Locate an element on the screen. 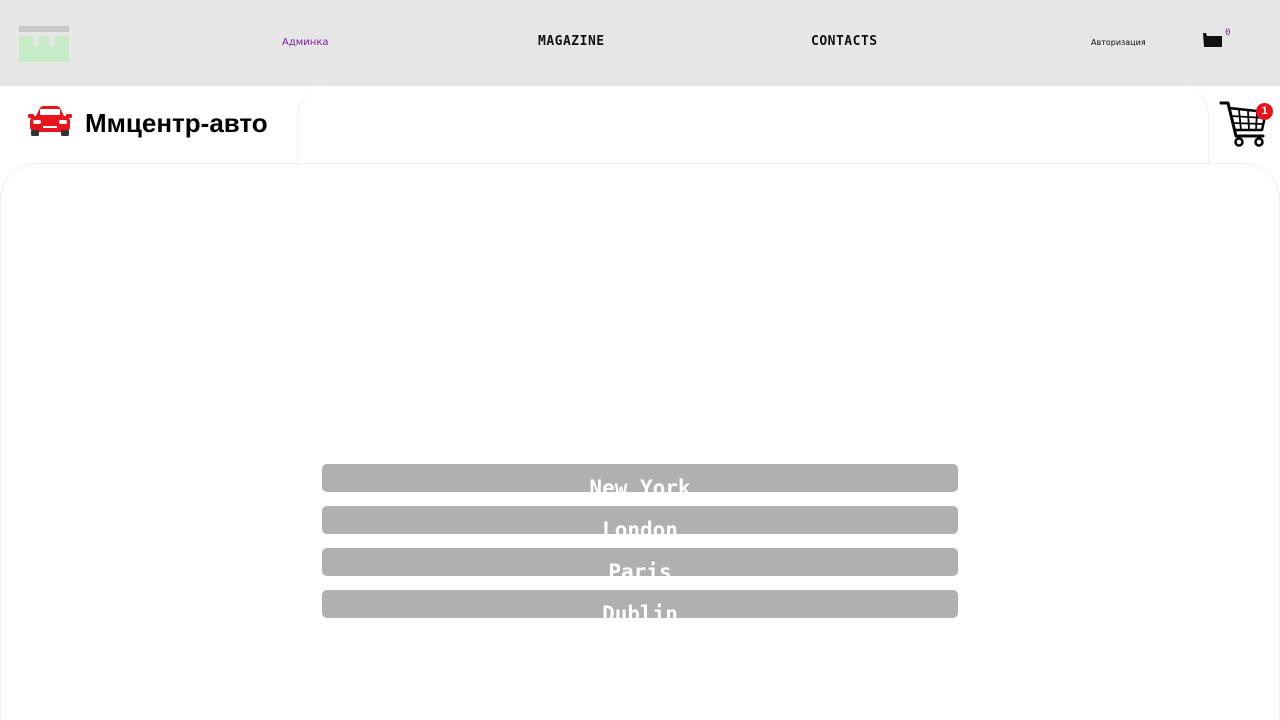 This screenshot has width=1280, height=720. city-label: New York is located at coordinates (640, 484).